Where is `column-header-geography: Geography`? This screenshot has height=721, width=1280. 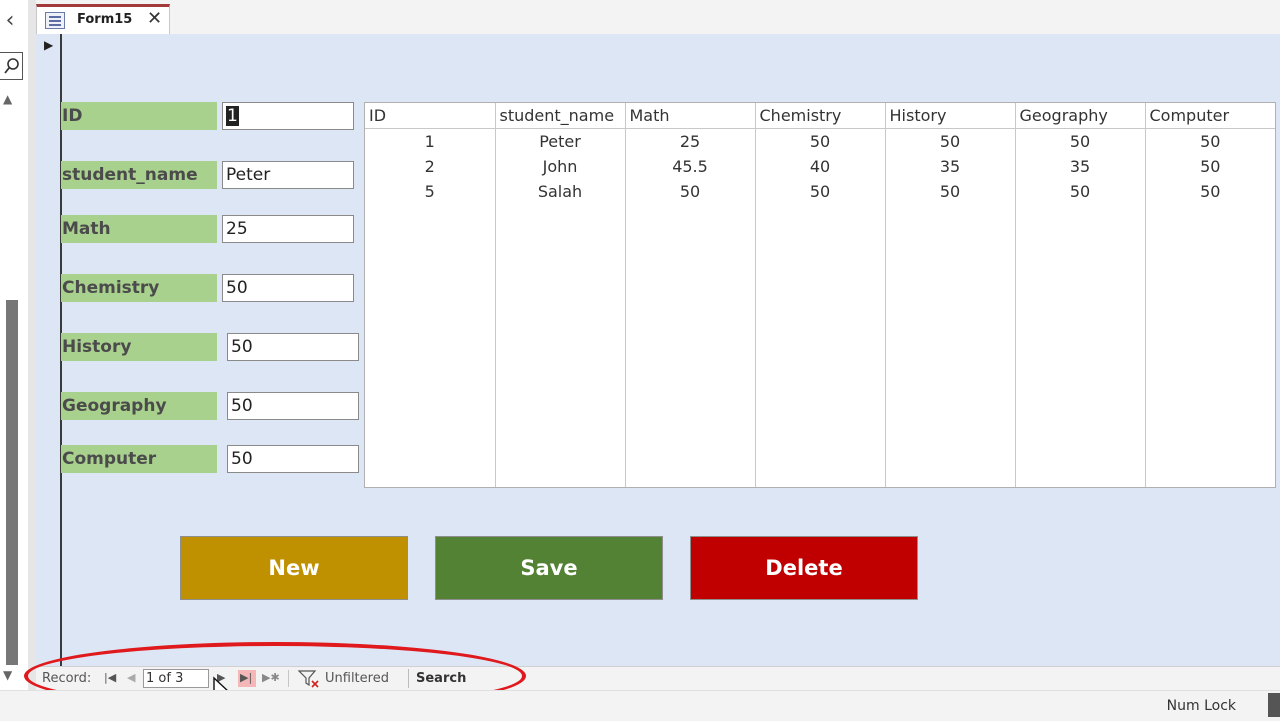 column-header-geography: Geography is located at coordinates (1080, 116).